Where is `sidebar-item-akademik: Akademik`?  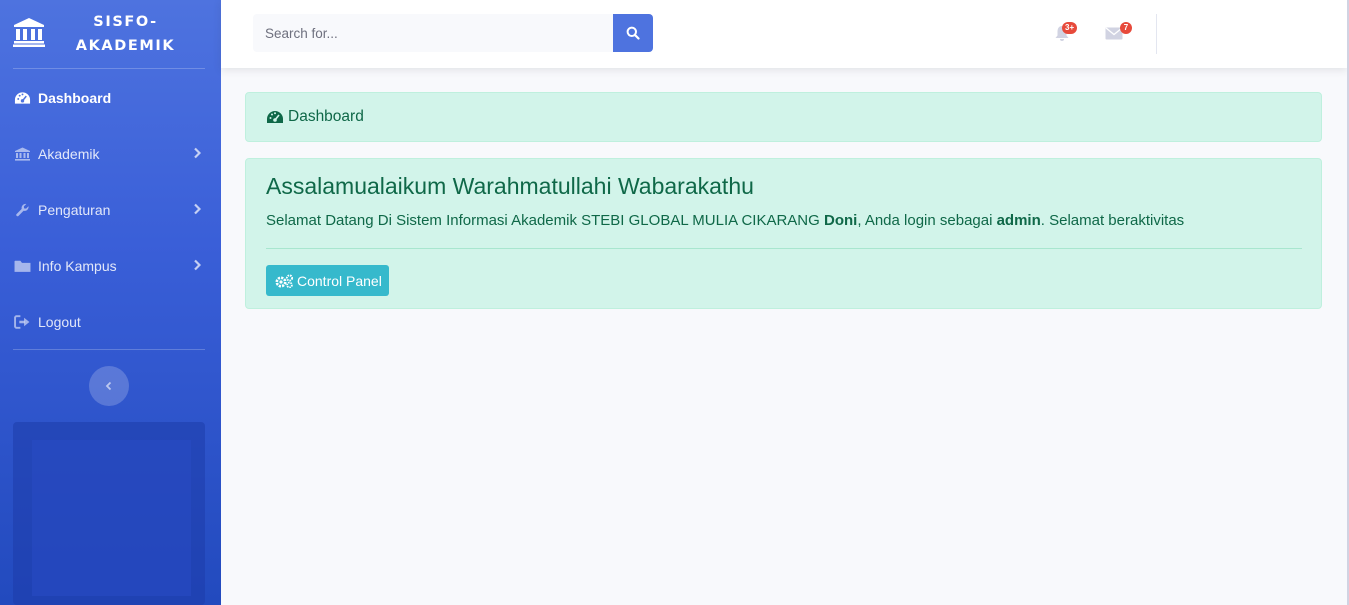
sidebar-item-akademik: Akademik is located at coordinates (110, 154).